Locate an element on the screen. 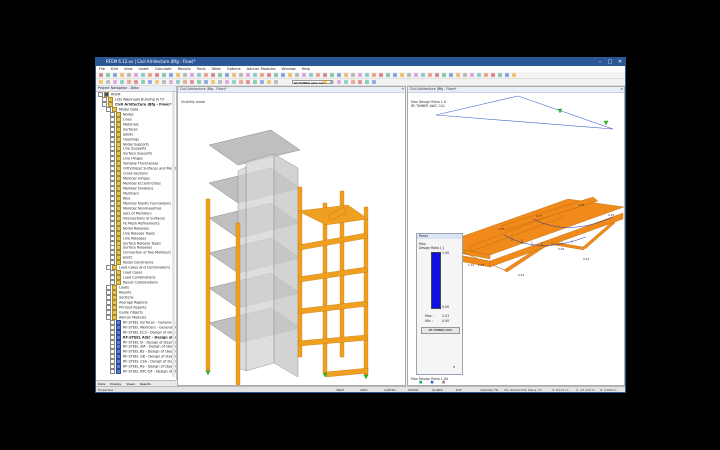 The width and height of the screenshot is (720, 450). expand-icon is located at coordinates (112, 372).